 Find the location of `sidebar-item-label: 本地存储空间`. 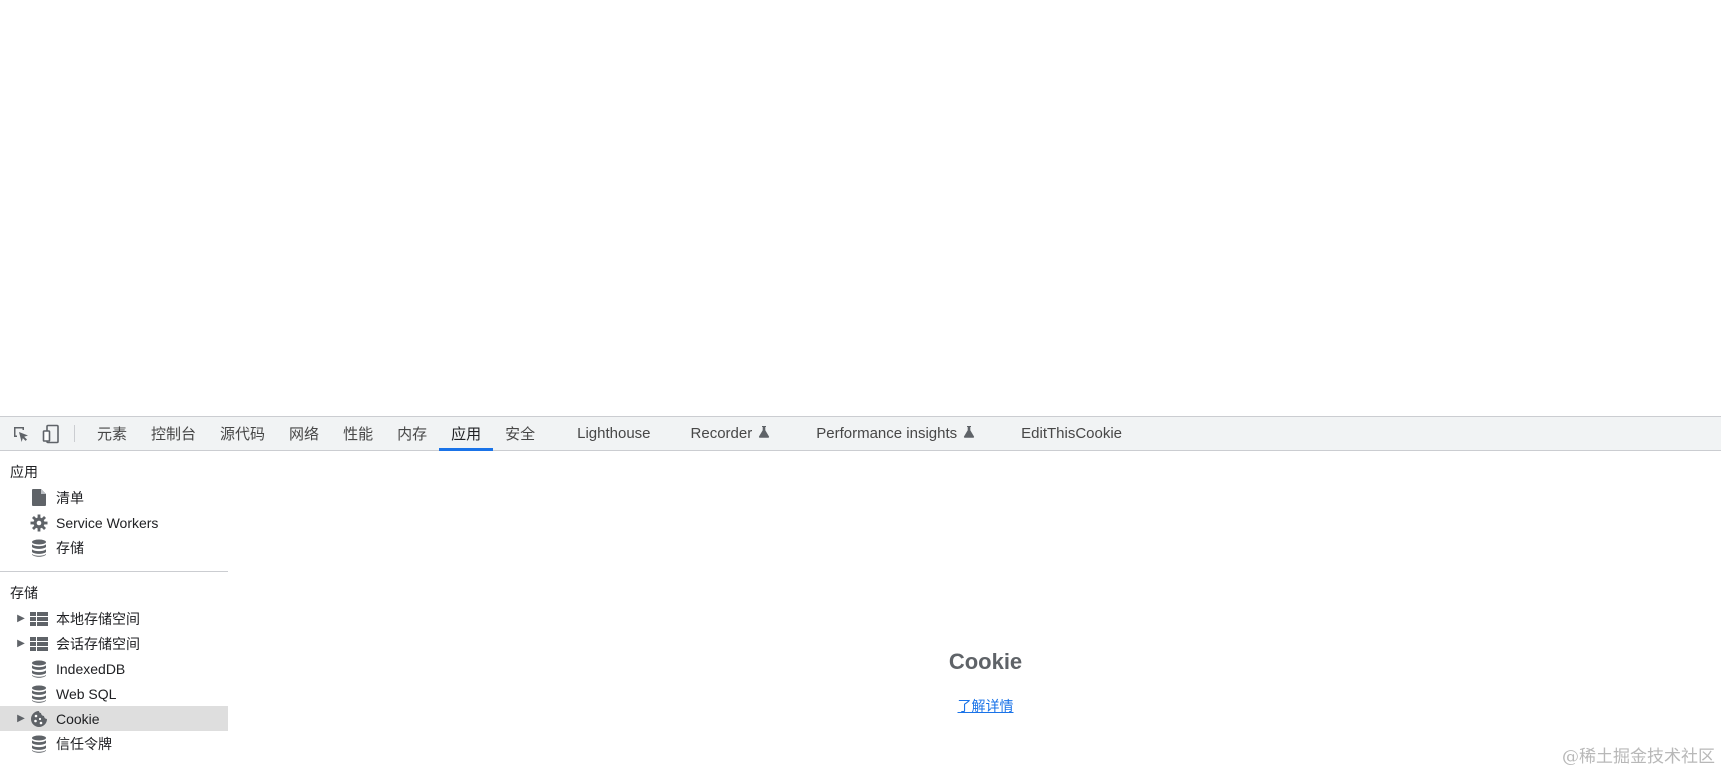

sidebar-item-label: 本地存储空间 is located at coordinates (98, 618).